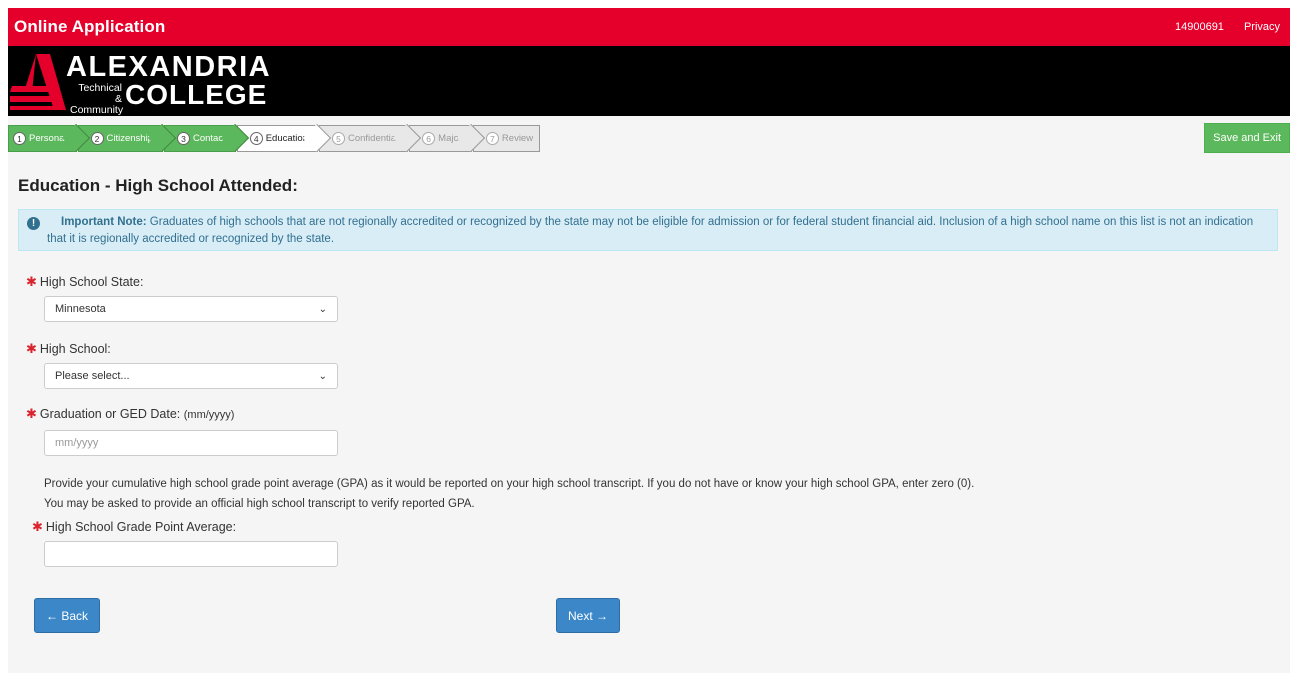  What do you see at coordinates (1262, 27) in the screenshot?
I see `privacy-link: Privacy` at bounding box center [1262, 27].